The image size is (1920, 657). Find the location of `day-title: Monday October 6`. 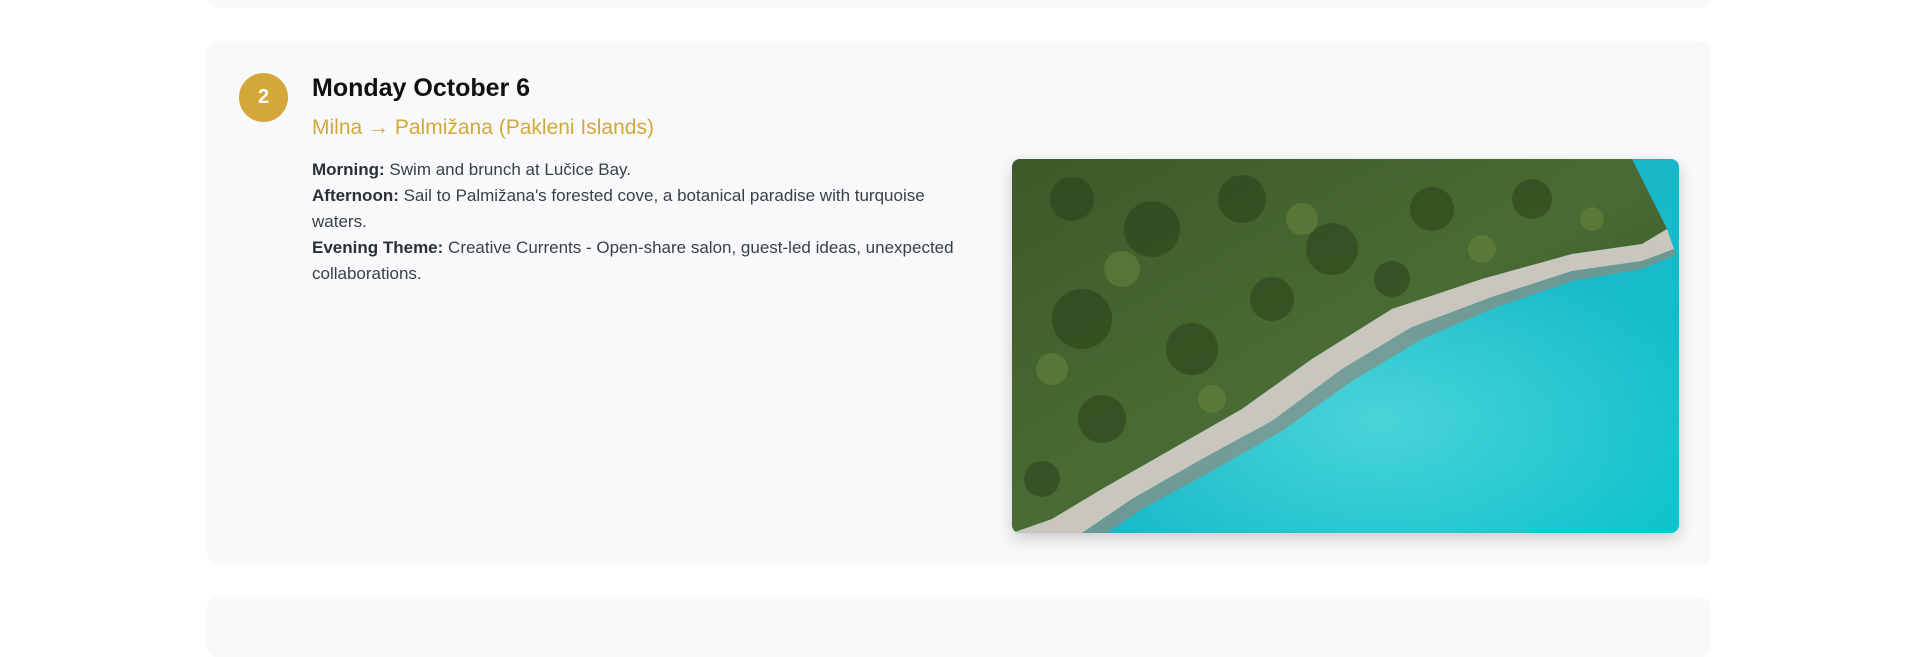

day-title: Monday October 6 is located at coordinates (421, 88).